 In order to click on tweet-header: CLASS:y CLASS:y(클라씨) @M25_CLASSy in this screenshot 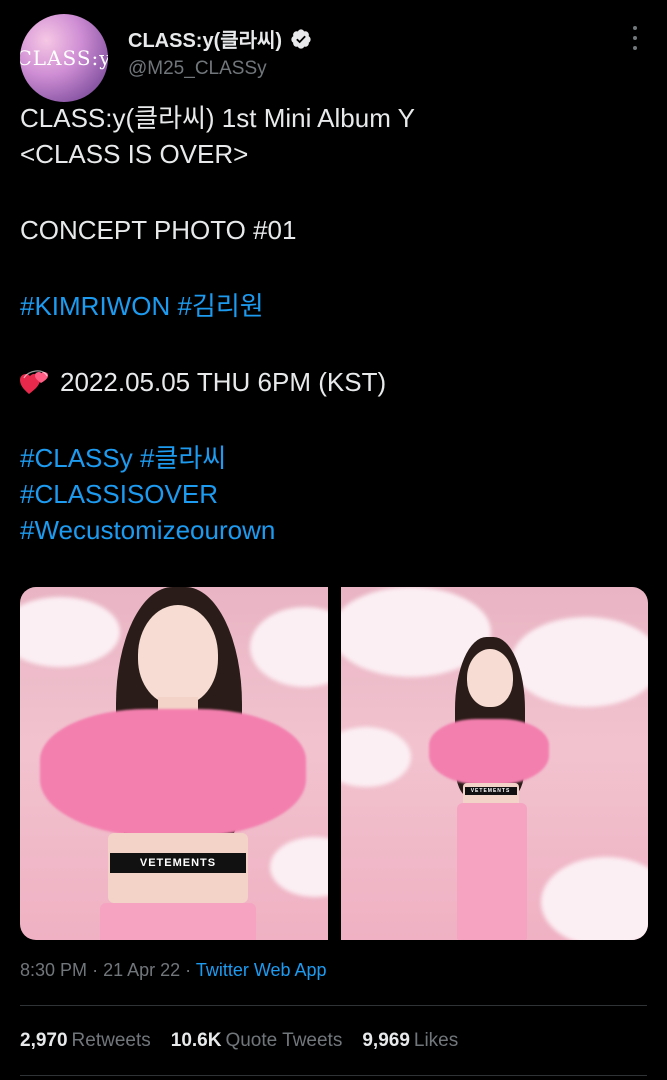, I will do `click(333, 58)`.